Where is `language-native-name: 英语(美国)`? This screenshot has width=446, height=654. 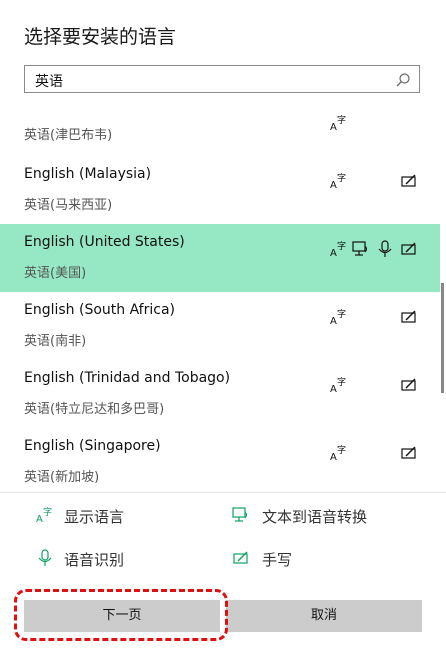 language-native-name: 英语(美国) is located at coordinates (55, 273).